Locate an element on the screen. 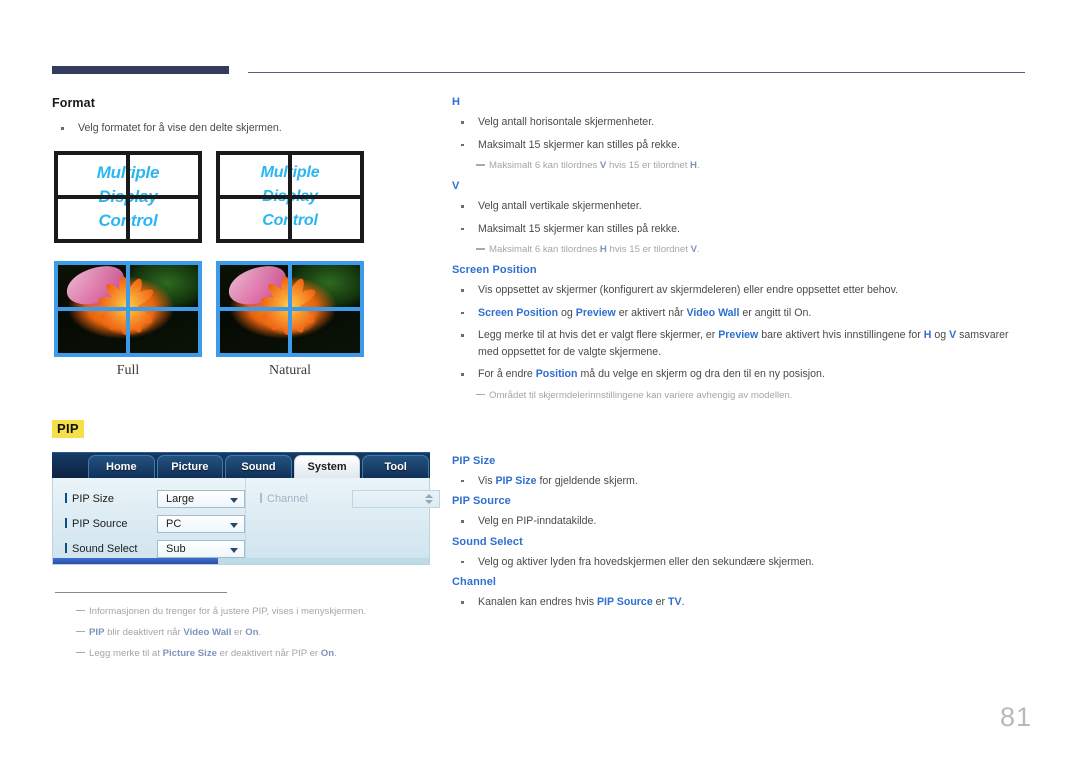 The width and height of the screenshot is (1080, 763). osd-label-pip-source: PIP Source is located at coordinates (111, 524).